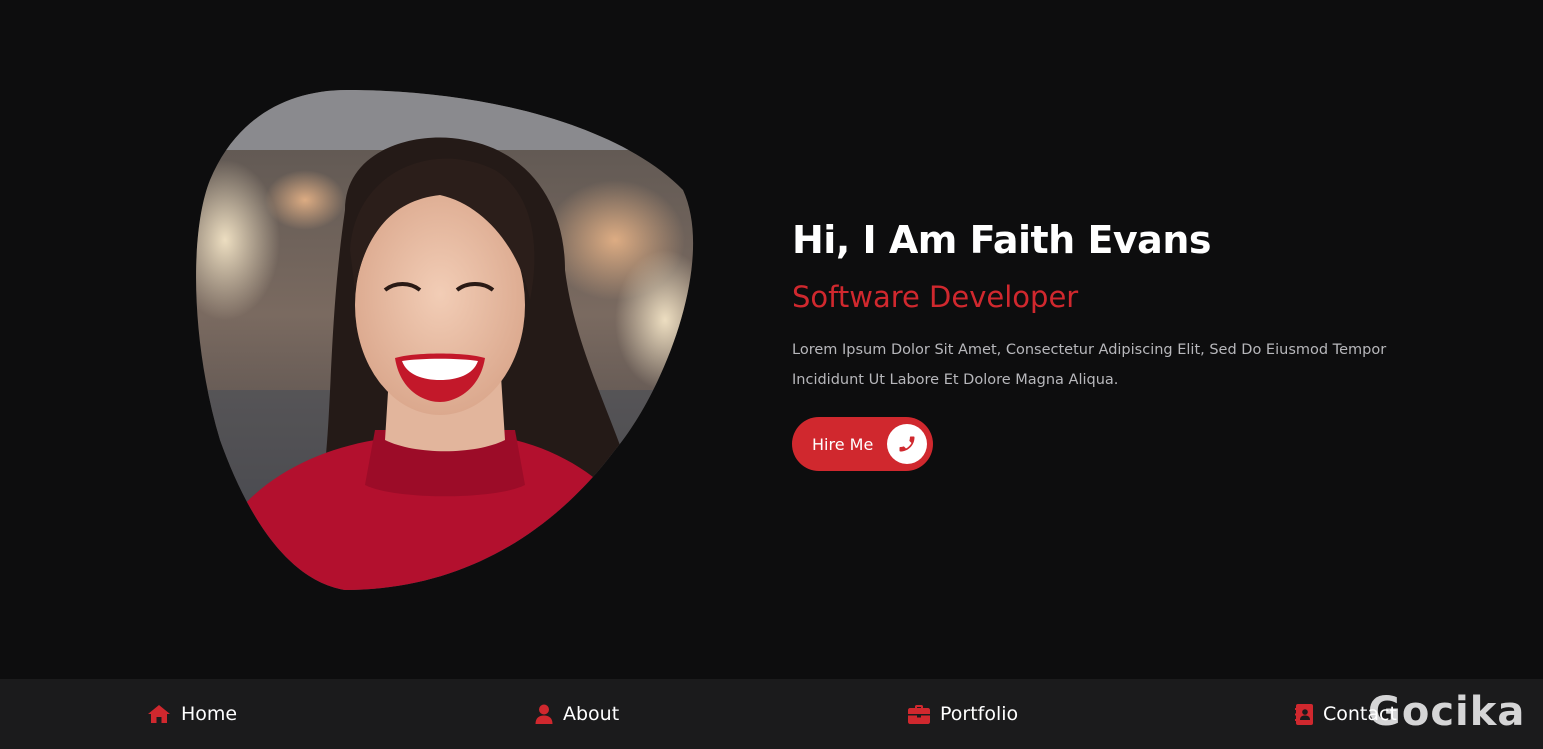 The image size is (1543, 749). Describe the element at coordinates (159, 714) in the screenshot. I see `home-icon` at that location.